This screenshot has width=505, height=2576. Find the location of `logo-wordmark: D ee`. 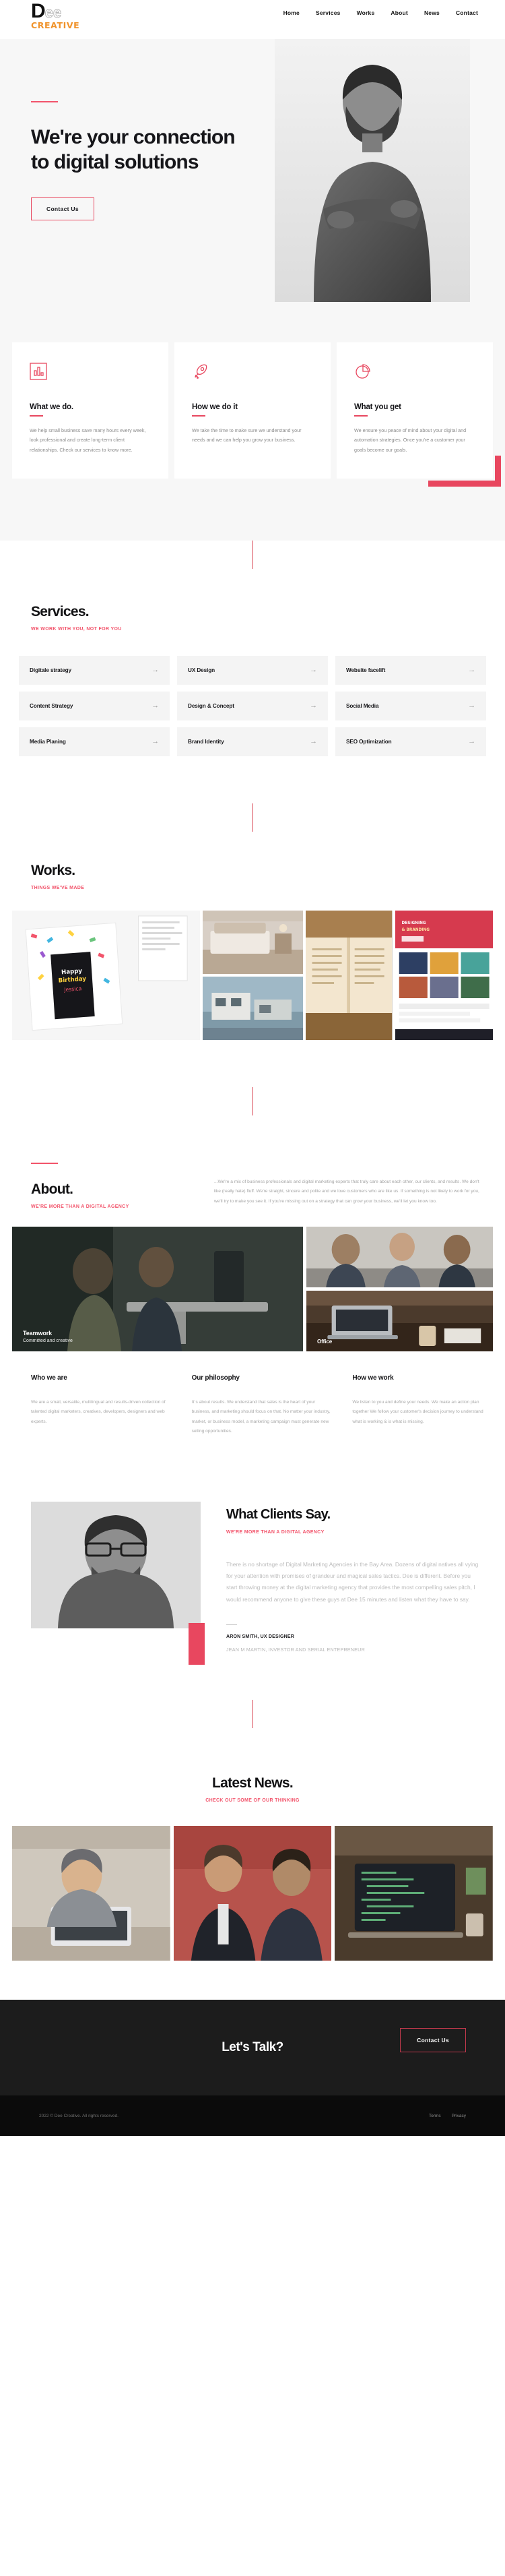

logo-wordmark: D ee is located at coordinates (55, 11).